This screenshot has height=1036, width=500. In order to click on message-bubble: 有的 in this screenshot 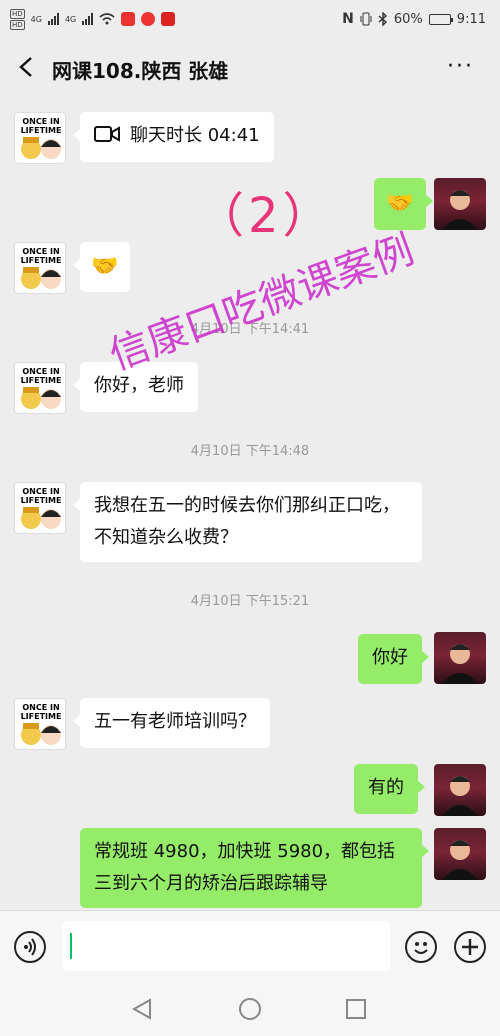, I will do `click(389, 789)`.